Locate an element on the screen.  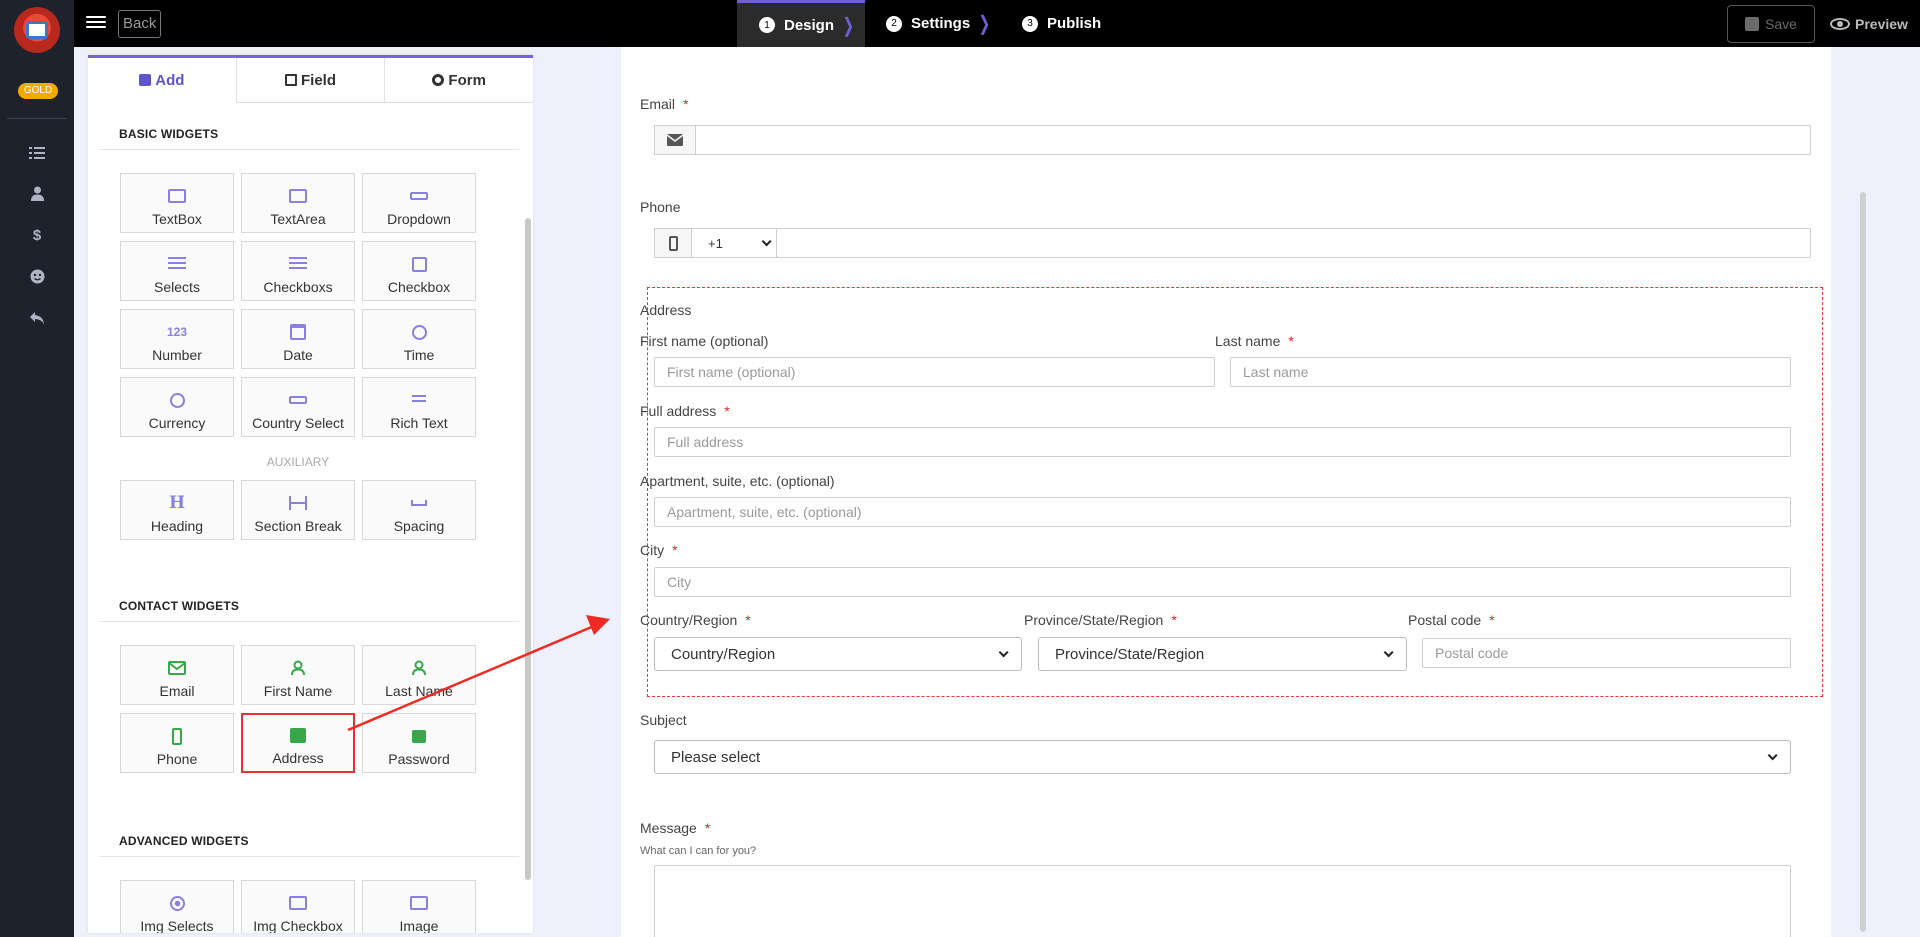
widget-country-select: Country Select is located at coordinates (298, 407).